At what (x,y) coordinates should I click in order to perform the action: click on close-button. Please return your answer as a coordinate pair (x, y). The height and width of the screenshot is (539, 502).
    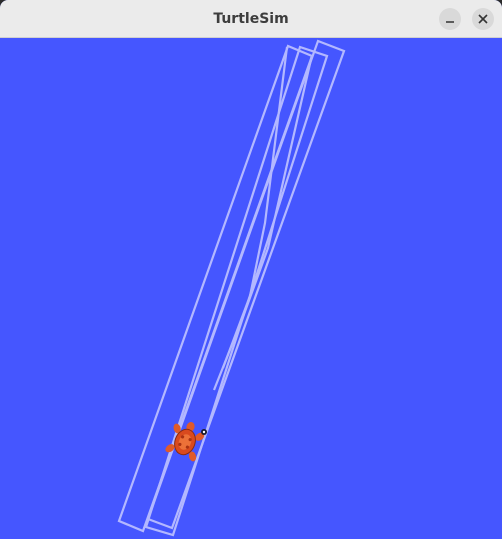
    Looking at the image, I should click on (483, 19).